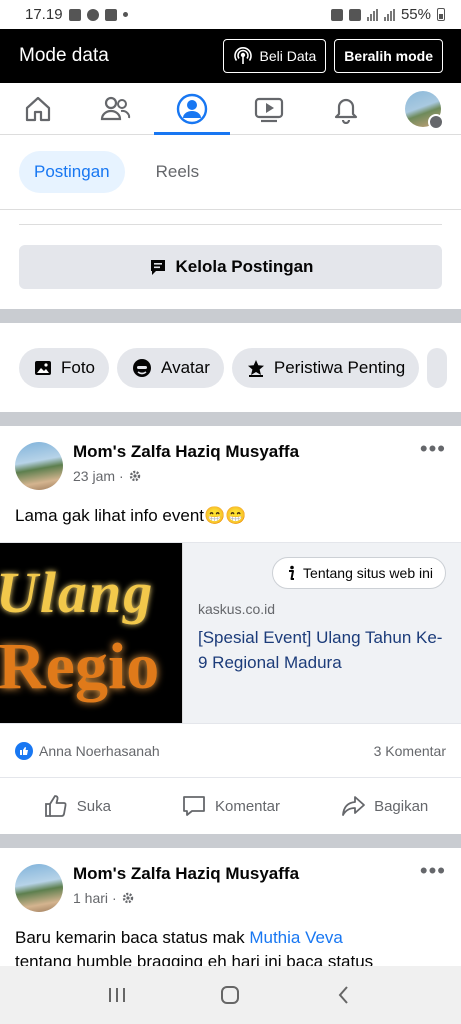 This screenshot has width=461, height=1024. Describe the element at coordinates (194, 806) in the screenshot. I see `comment-icon` at that location.